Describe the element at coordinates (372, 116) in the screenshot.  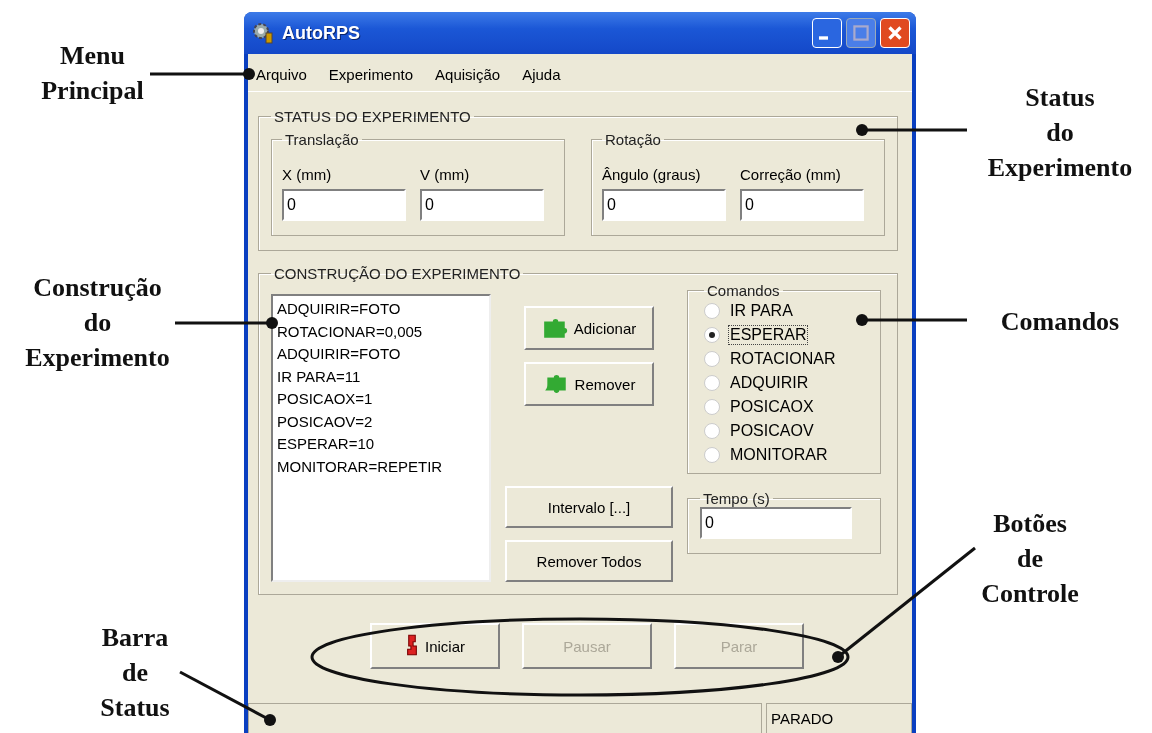
I see `group-title: STATUS DO EXPERIMENTO` at that location.